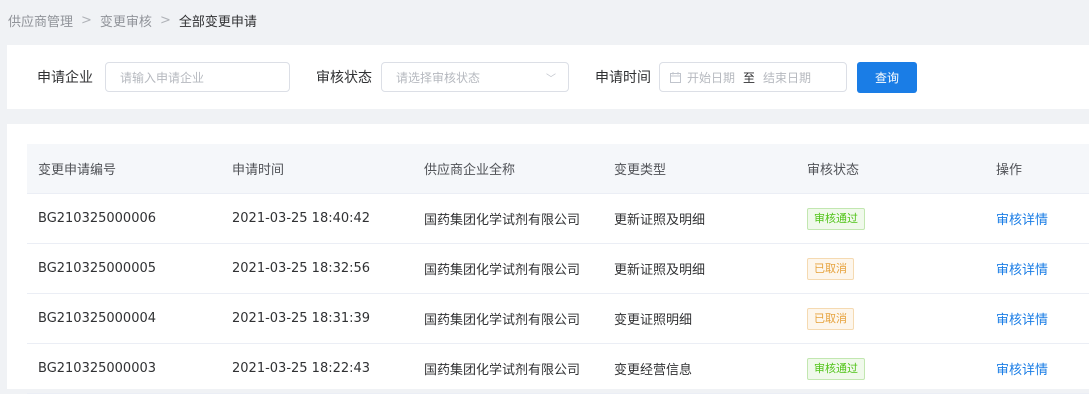 This screenshot has height=394, width=1089. I want to click on start-date-placeholder: 开始日期, so click(711, 77).